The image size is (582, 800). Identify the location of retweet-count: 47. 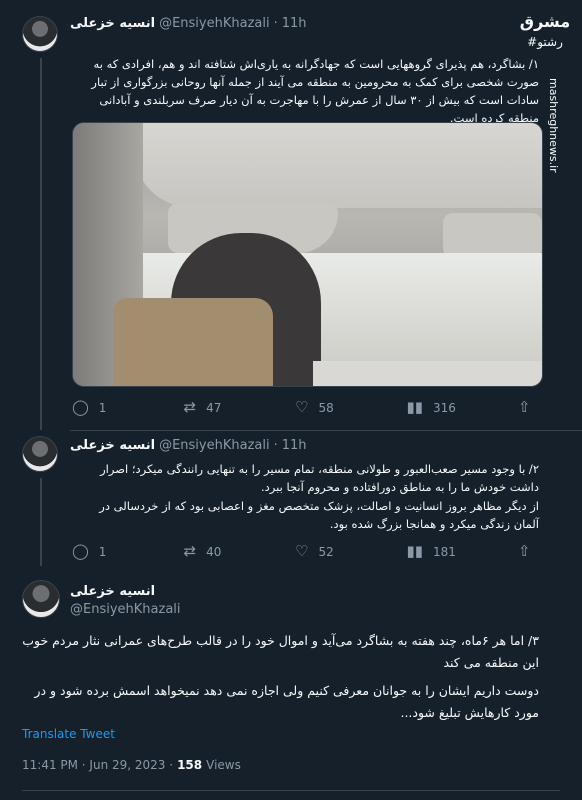
(214, 407).